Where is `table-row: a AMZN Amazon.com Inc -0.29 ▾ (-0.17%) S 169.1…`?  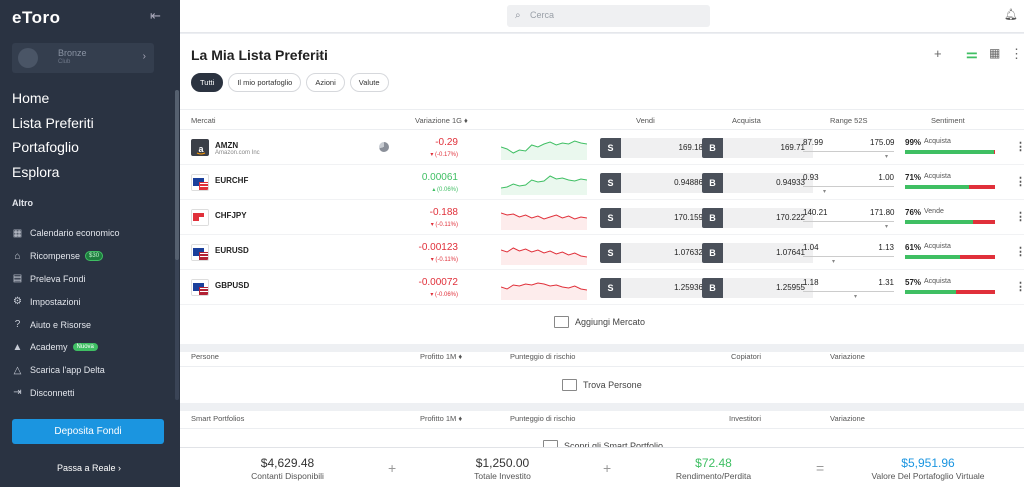
table-row: a AMZN Amazon.com Inc -0.29 ▾ (-0.17%) S 169.1… is located at coordinates (602, 147).